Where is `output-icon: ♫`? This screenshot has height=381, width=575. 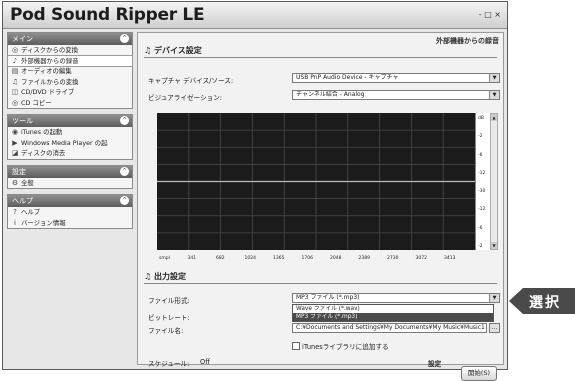
output-icon: ♫ is located at coordinates (149, 276).